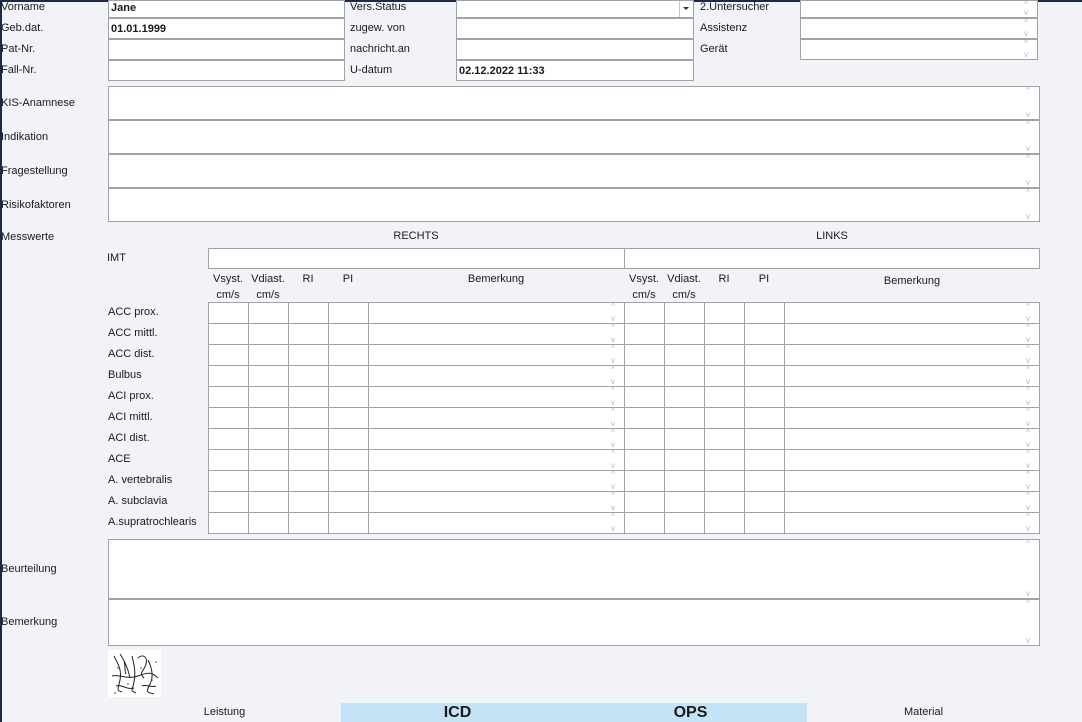 This screenshot has height=722, width=1082. I want to click on nachricht-field, so click(575, 49).